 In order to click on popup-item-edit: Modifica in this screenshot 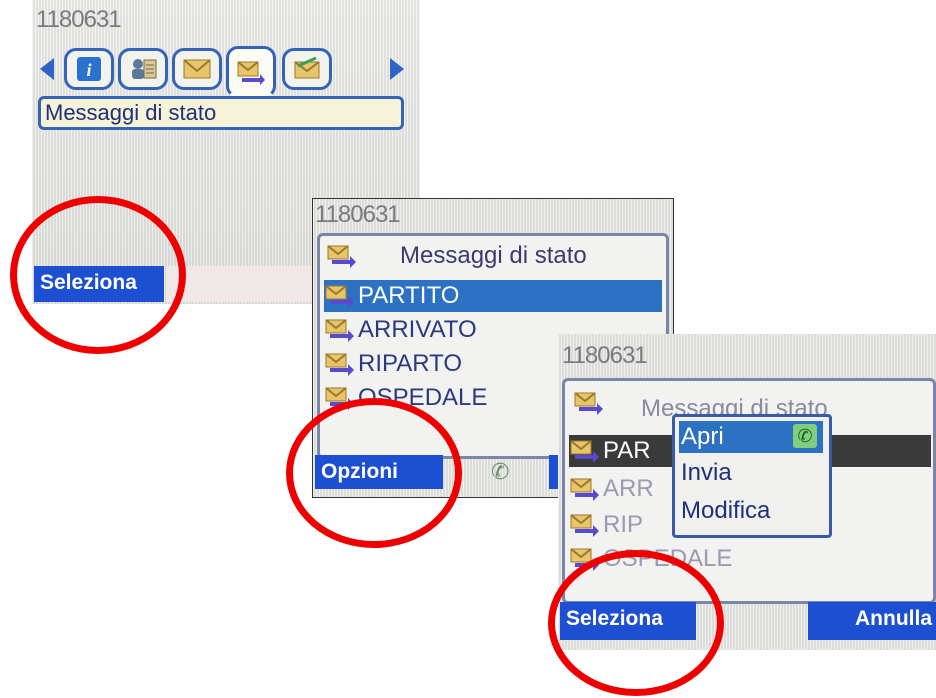, I will do `click(751, 511)`.